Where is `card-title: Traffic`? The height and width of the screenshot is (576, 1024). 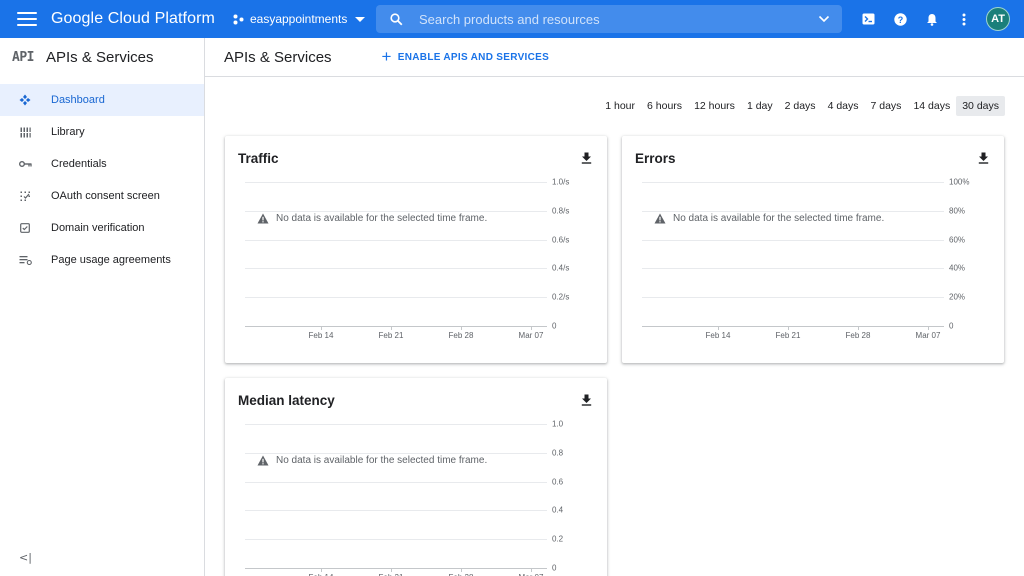 card-title: Traffic is located at coordinates (258, 158).